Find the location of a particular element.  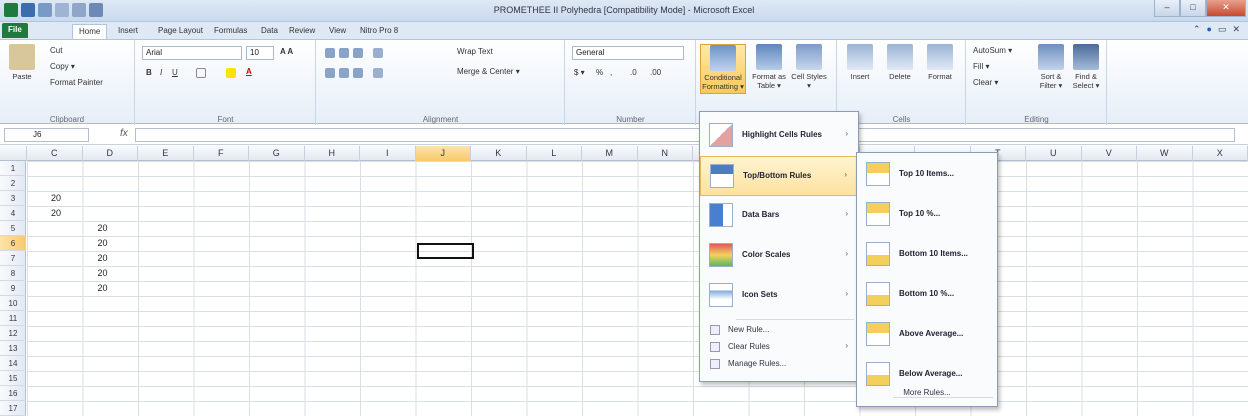

cell-styles-button: Cell Styles ▾ is located at coordinates (809, 69).